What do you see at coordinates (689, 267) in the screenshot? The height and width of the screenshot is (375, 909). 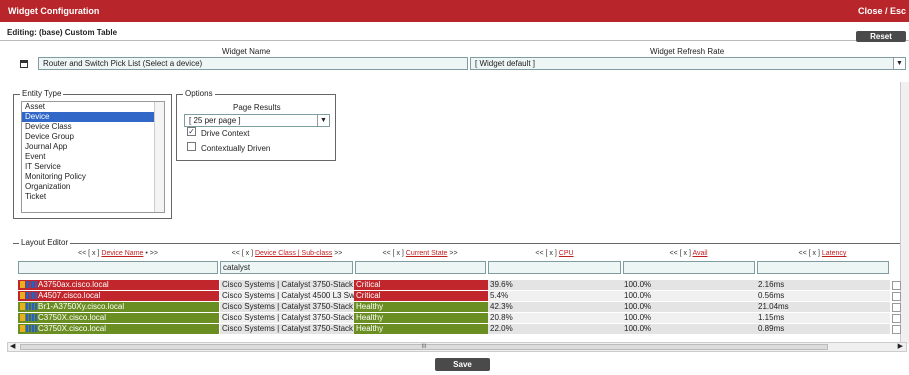 I see `filter-avail` at bounding box center [689, 267].